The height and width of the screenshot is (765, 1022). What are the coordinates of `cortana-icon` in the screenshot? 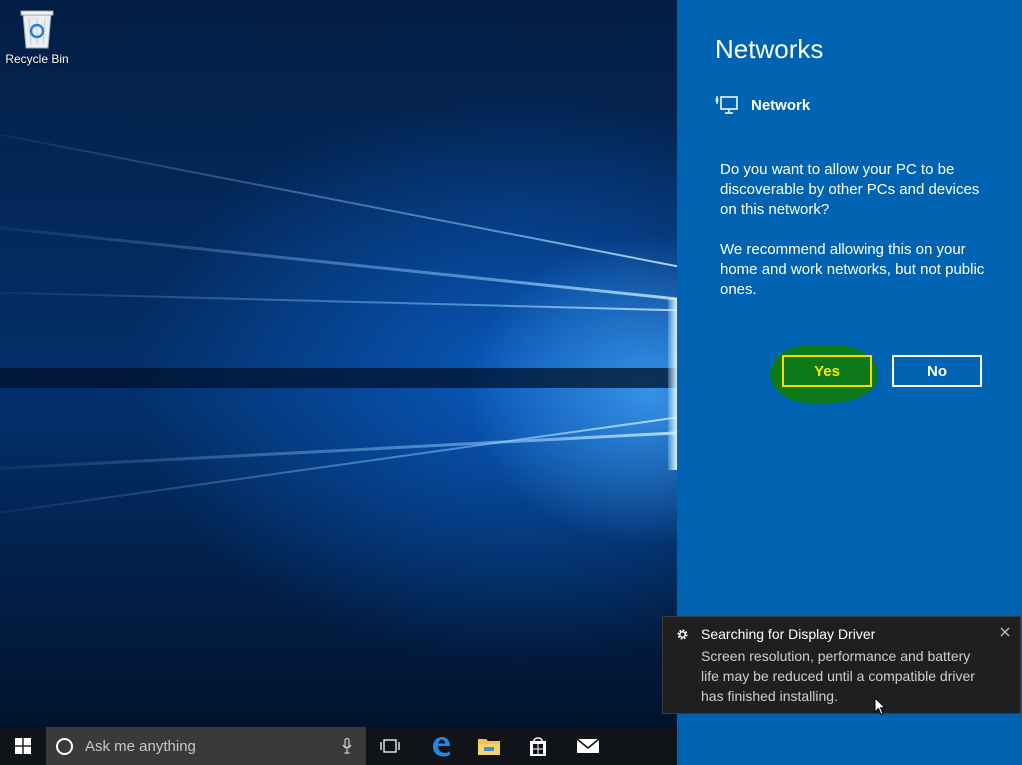 It's located at (64, 746).